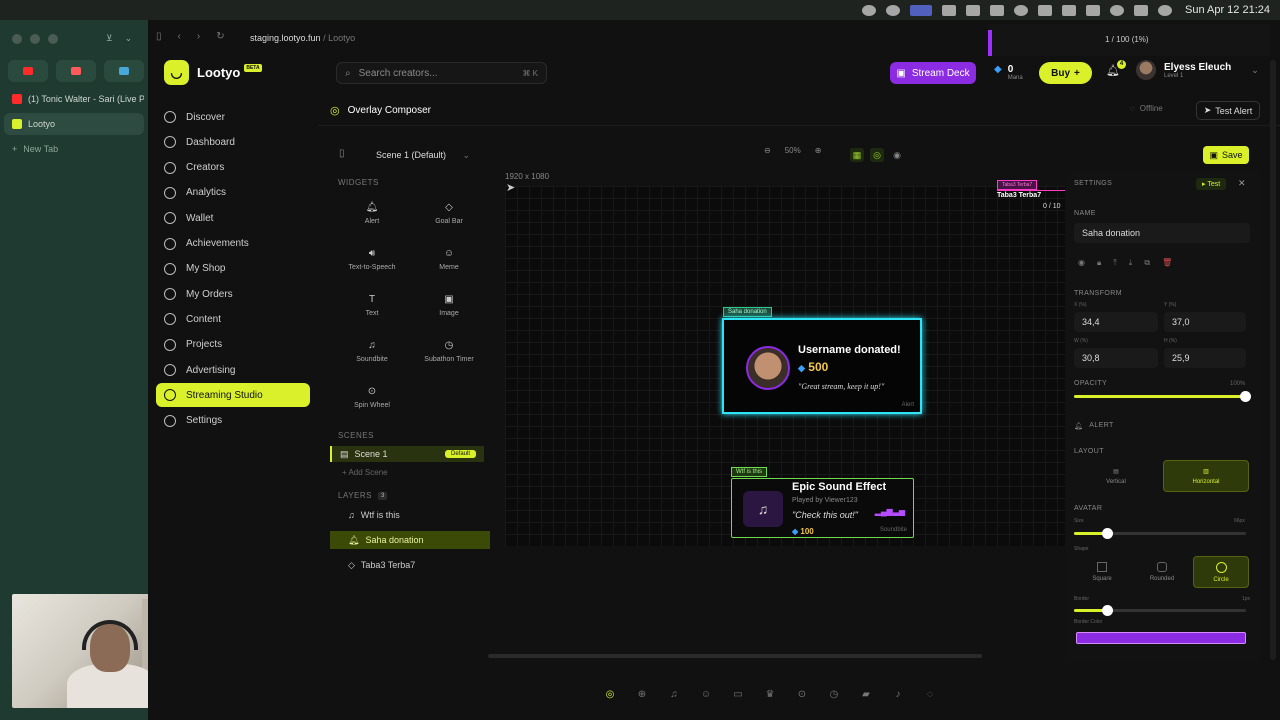 The height and width of the screenshot is (720, 1280). Describe the element at coordinates (233, 117) in the screenshot. I see `sidebar-item-discover: Discover` at that location.